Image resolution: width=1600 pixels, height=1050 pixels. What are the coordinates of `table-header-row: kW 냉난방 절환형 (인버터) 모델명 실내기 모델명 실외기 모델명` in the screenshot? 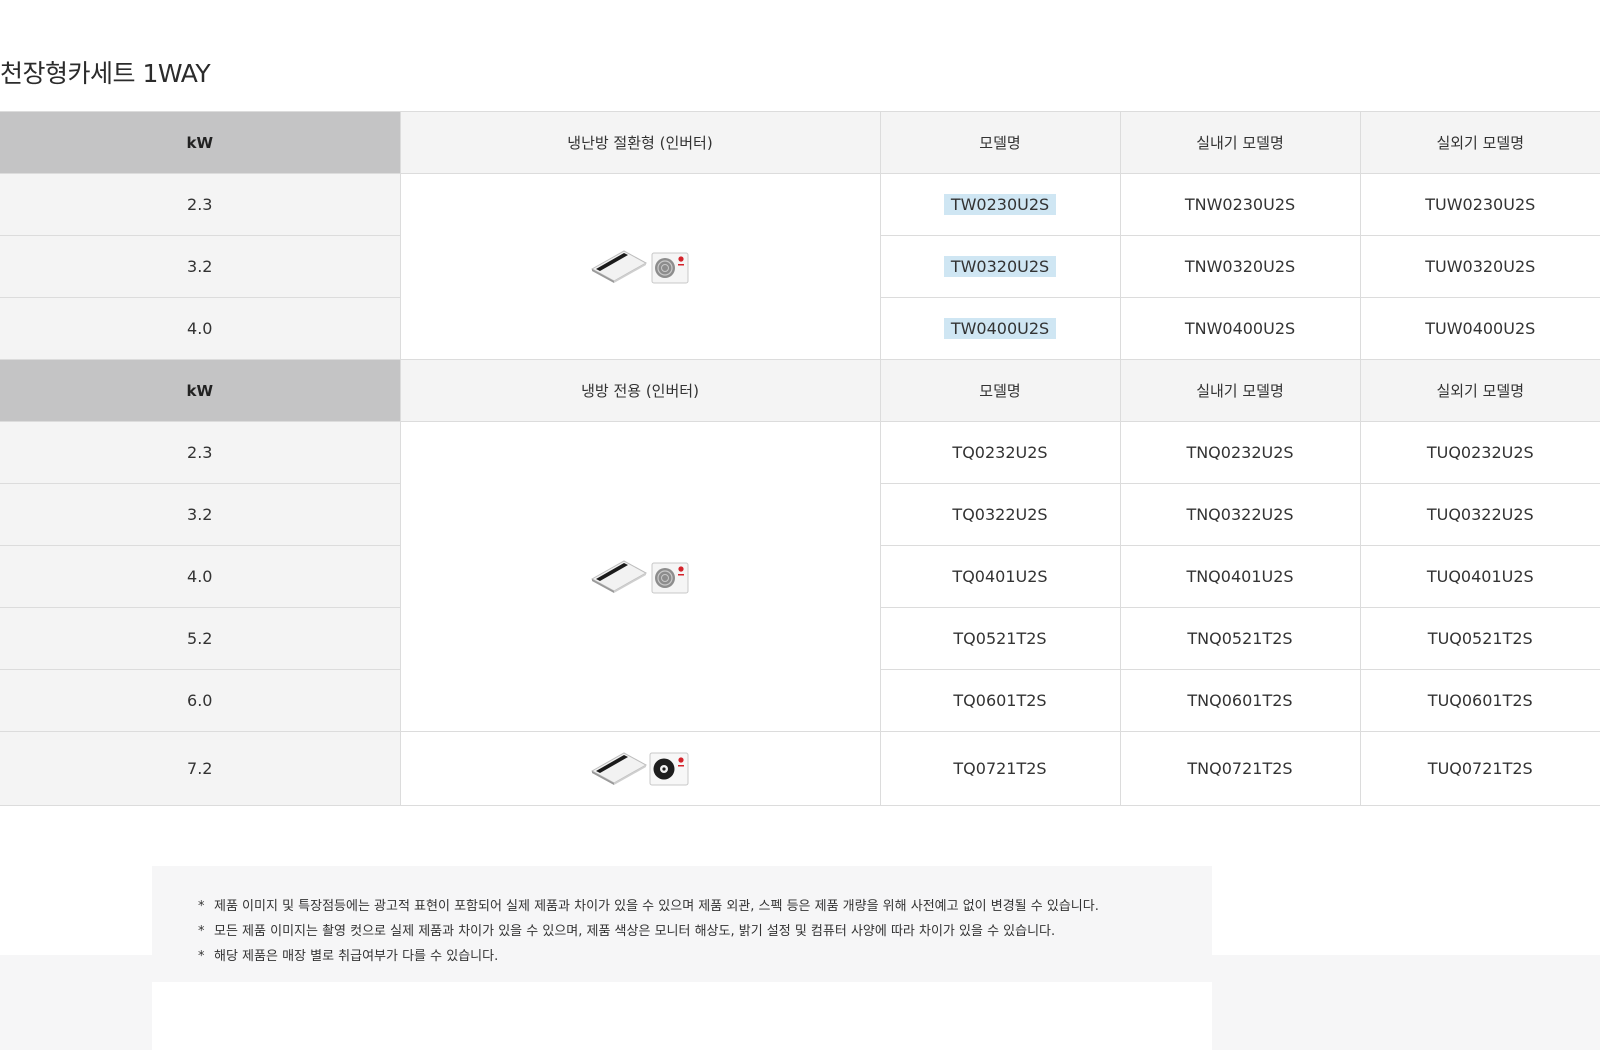 It's located at (800, 142).